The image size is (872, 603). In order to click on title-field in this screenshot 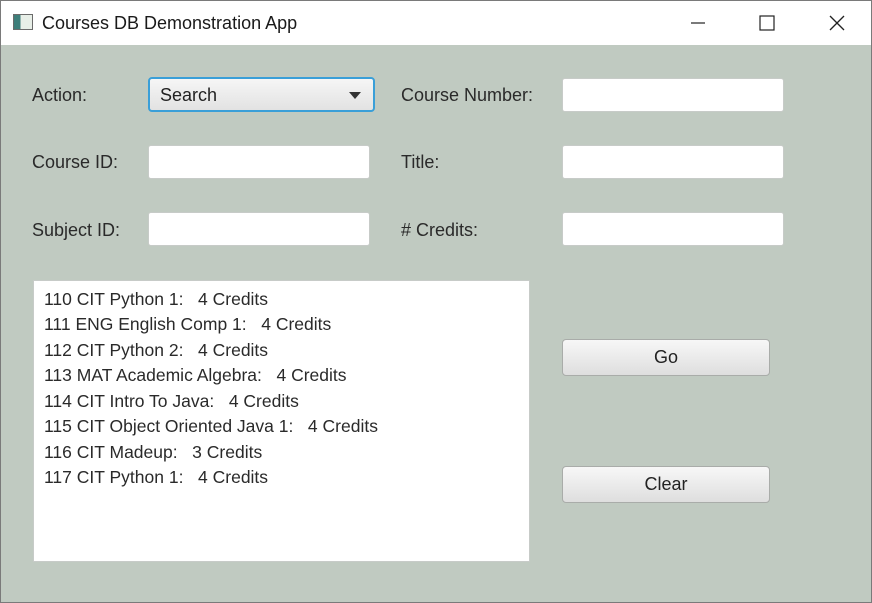, I will do `click(673, 162)`.